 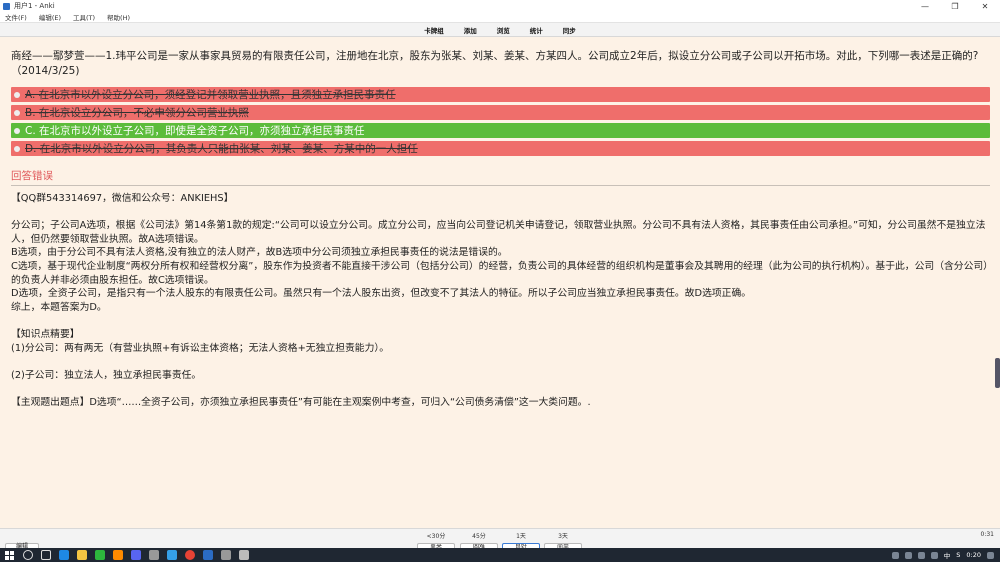 What do you see at coordinates (500, 6) in the screenshot?
I see `title-bar: 用户1 - Anki — ❐ ✕` at bounding box center [500, 6].